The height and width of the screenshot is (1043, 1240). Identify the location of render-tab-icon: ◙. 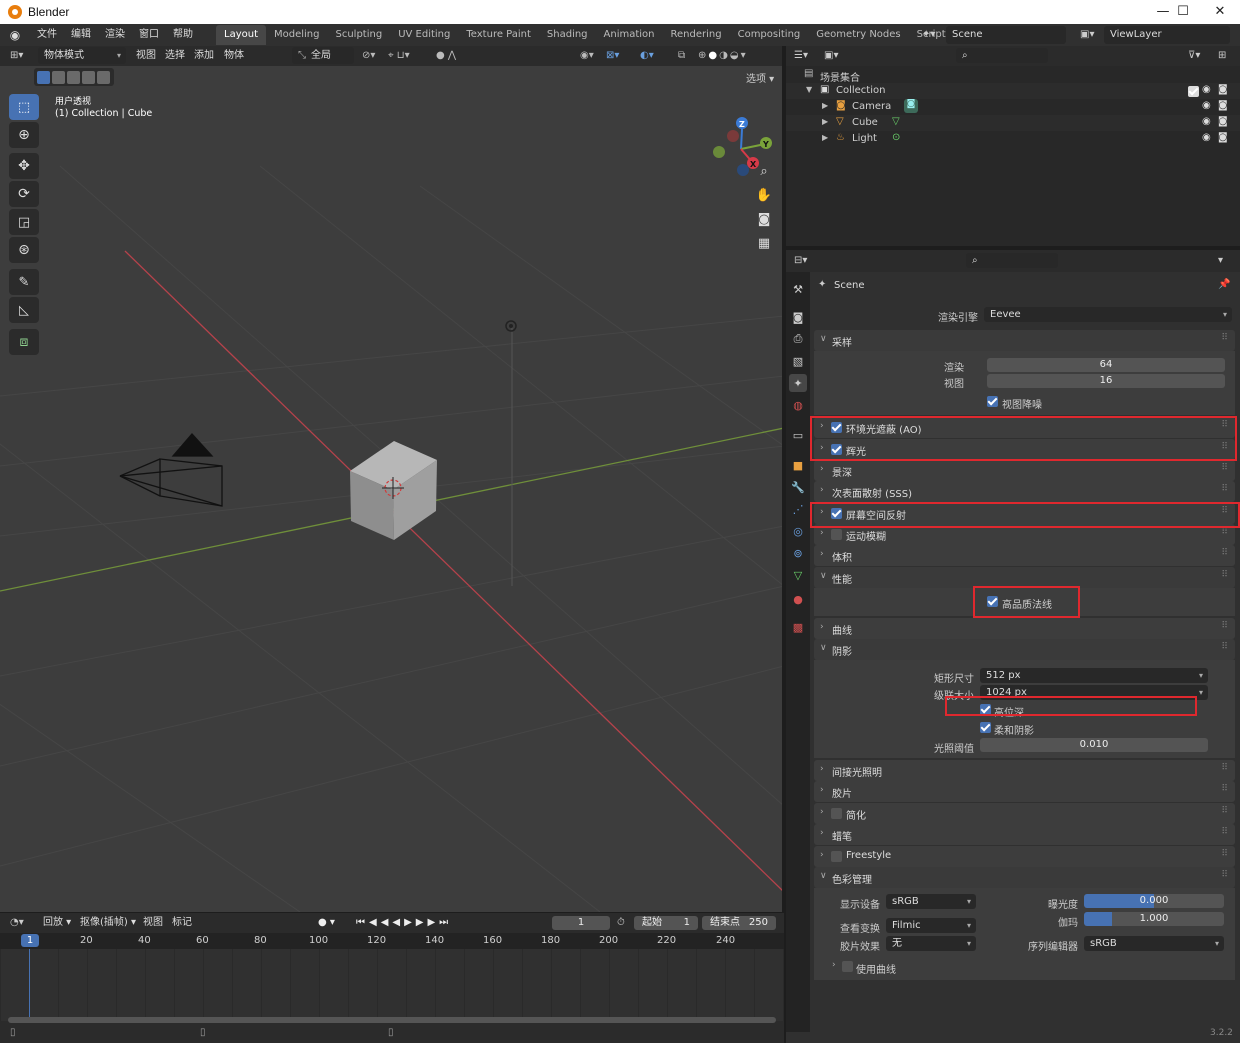
(798, 317).